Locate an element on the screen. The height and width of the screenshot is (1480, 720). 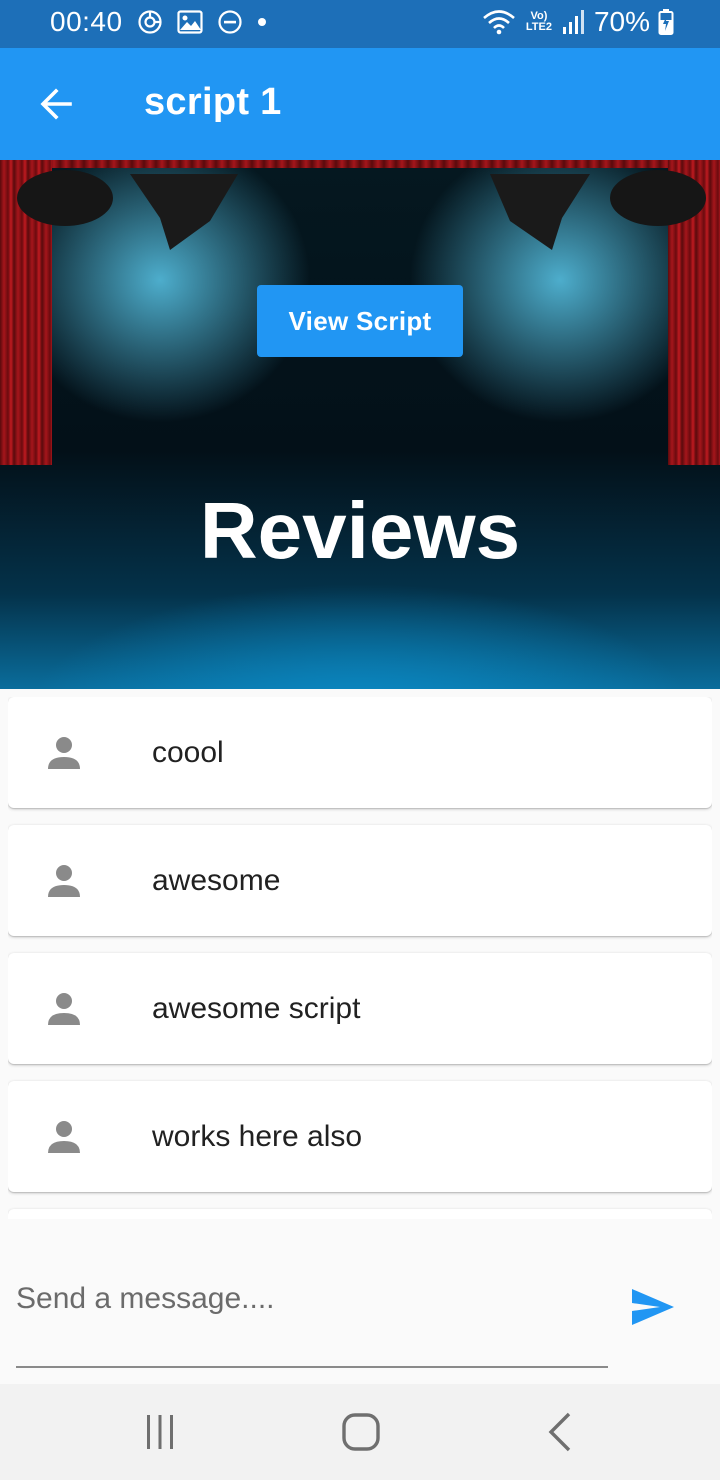
review-text: awesome is located at coordinates (216, 880).